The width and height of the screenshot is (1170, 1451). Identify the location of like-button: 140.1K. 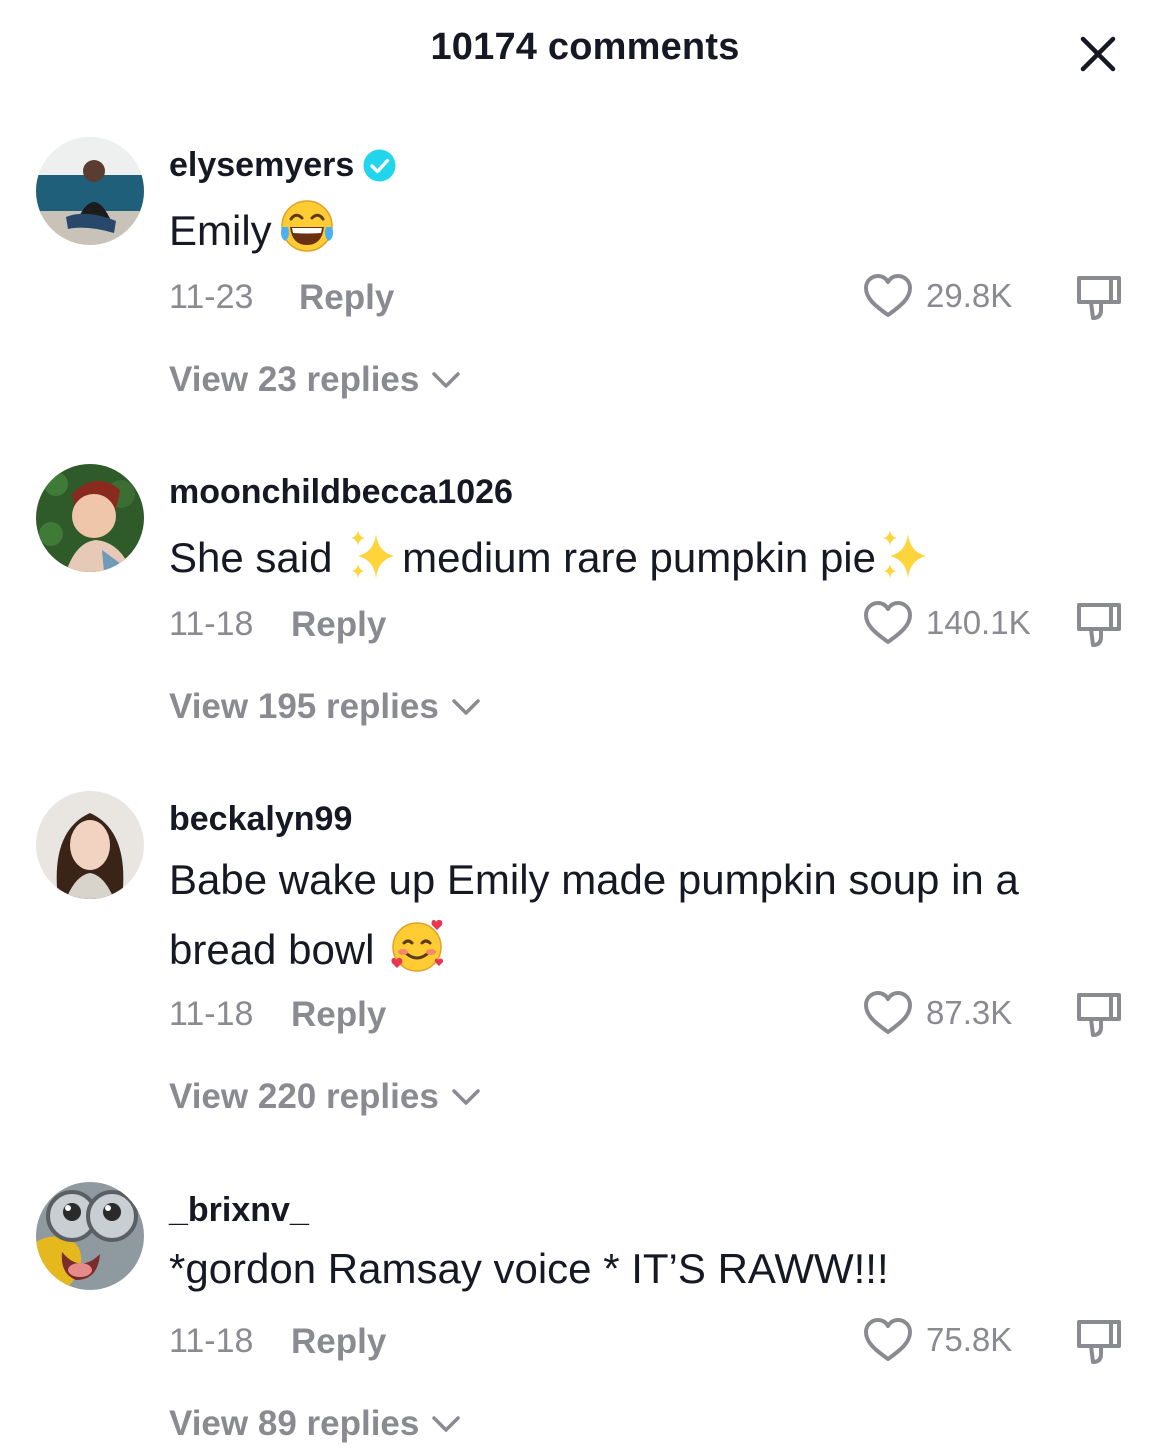
(946, 623).